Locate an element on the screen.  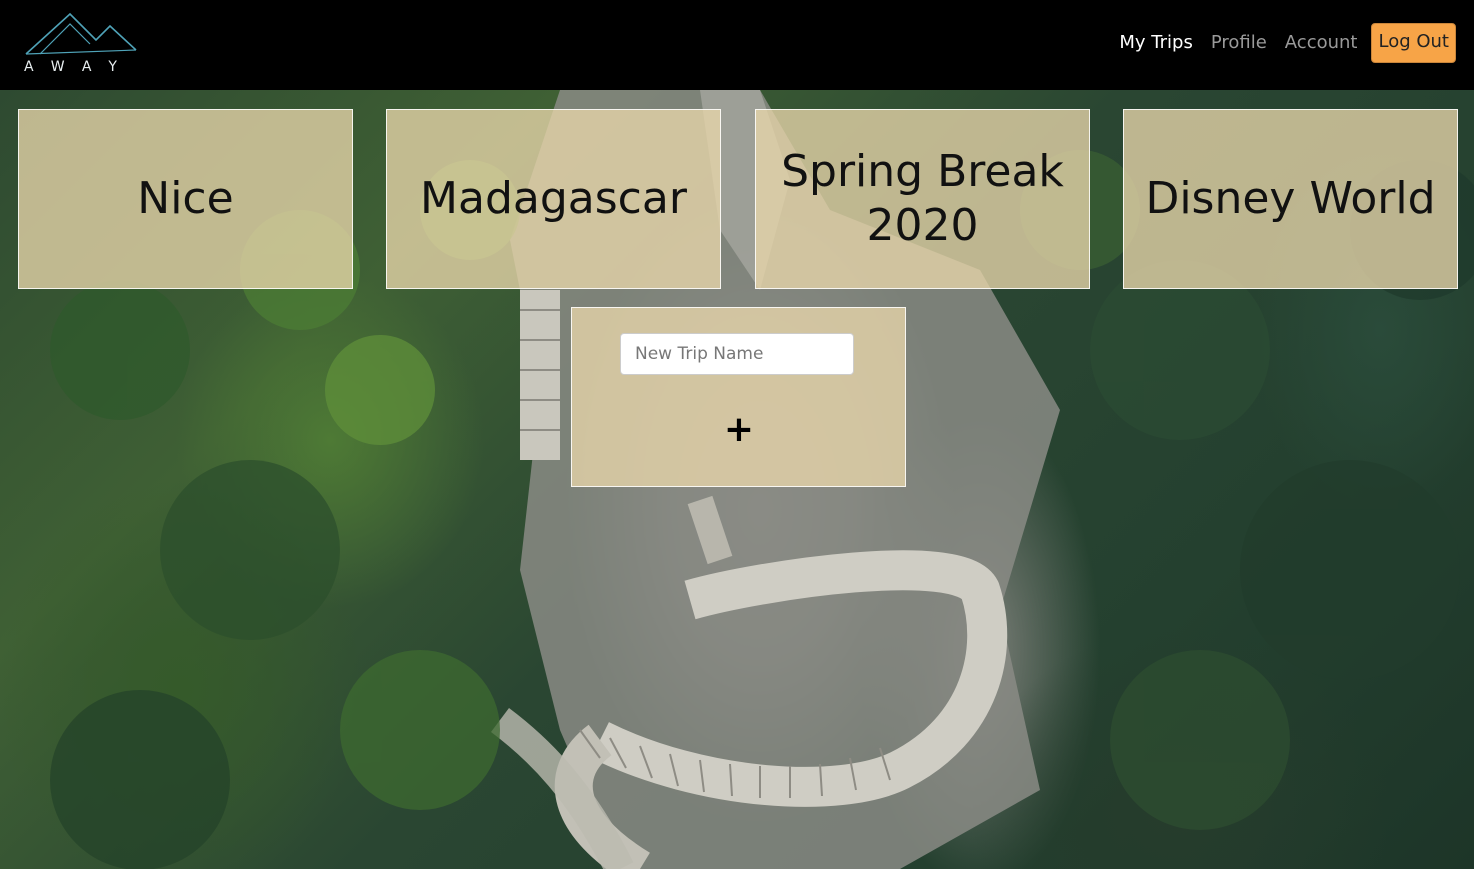
mountain-logo-icon is located at coordinates (81, 33).